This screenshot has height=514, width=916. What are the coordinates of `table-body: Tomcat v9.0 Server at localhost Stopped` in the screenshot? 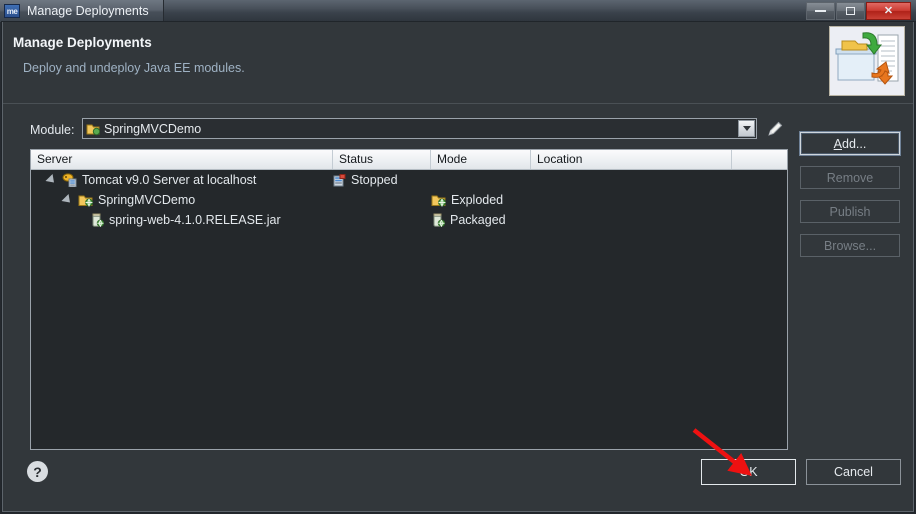 It's located at (409, 200).